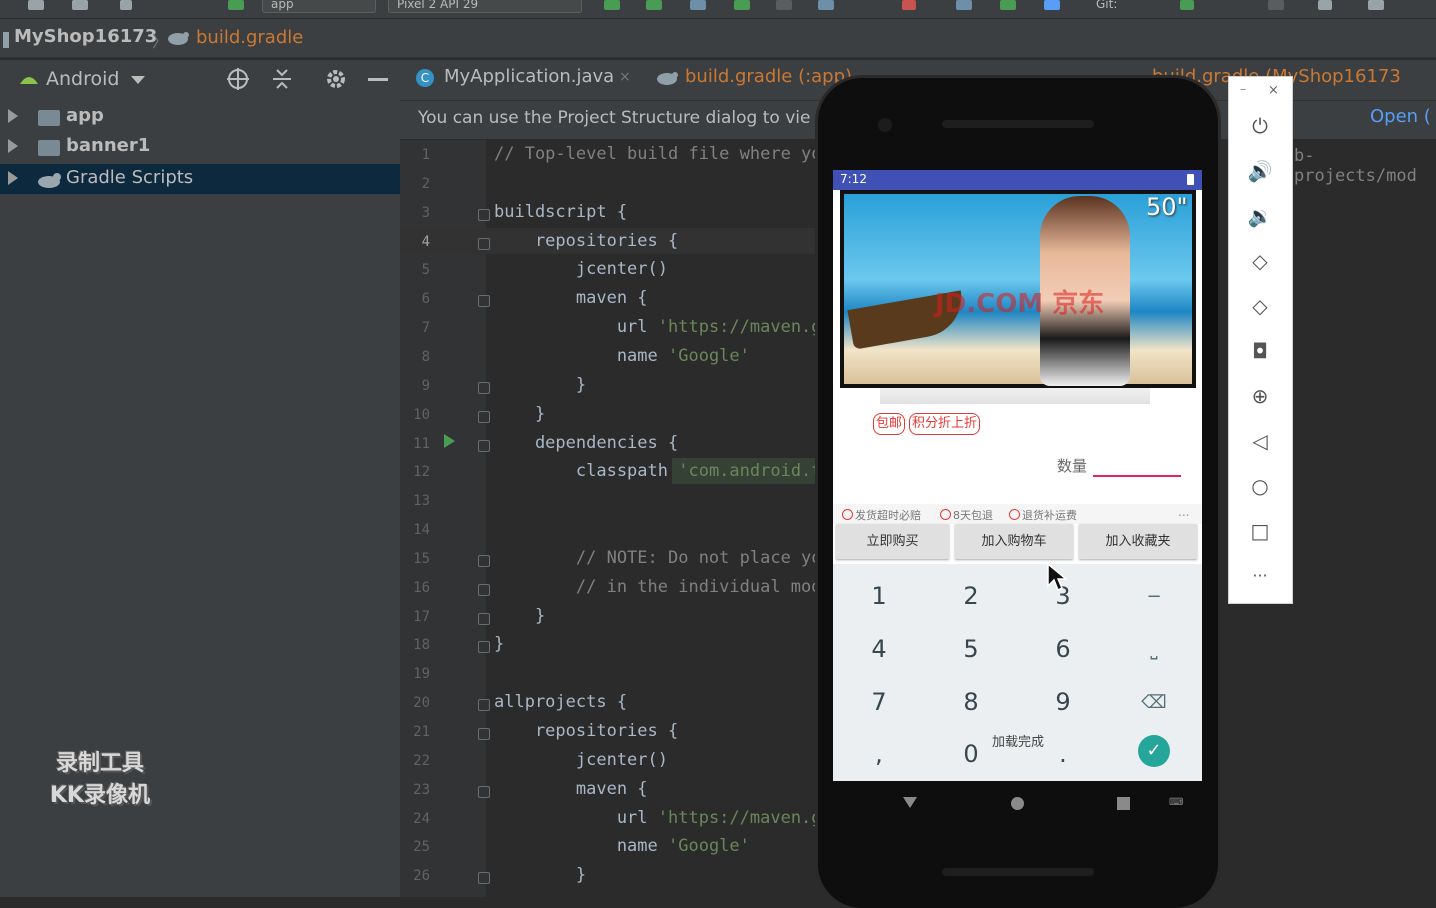 This screenshot has height=908, width=1436. I want to click on code-line: // in the individual mod, so click(658, 587).